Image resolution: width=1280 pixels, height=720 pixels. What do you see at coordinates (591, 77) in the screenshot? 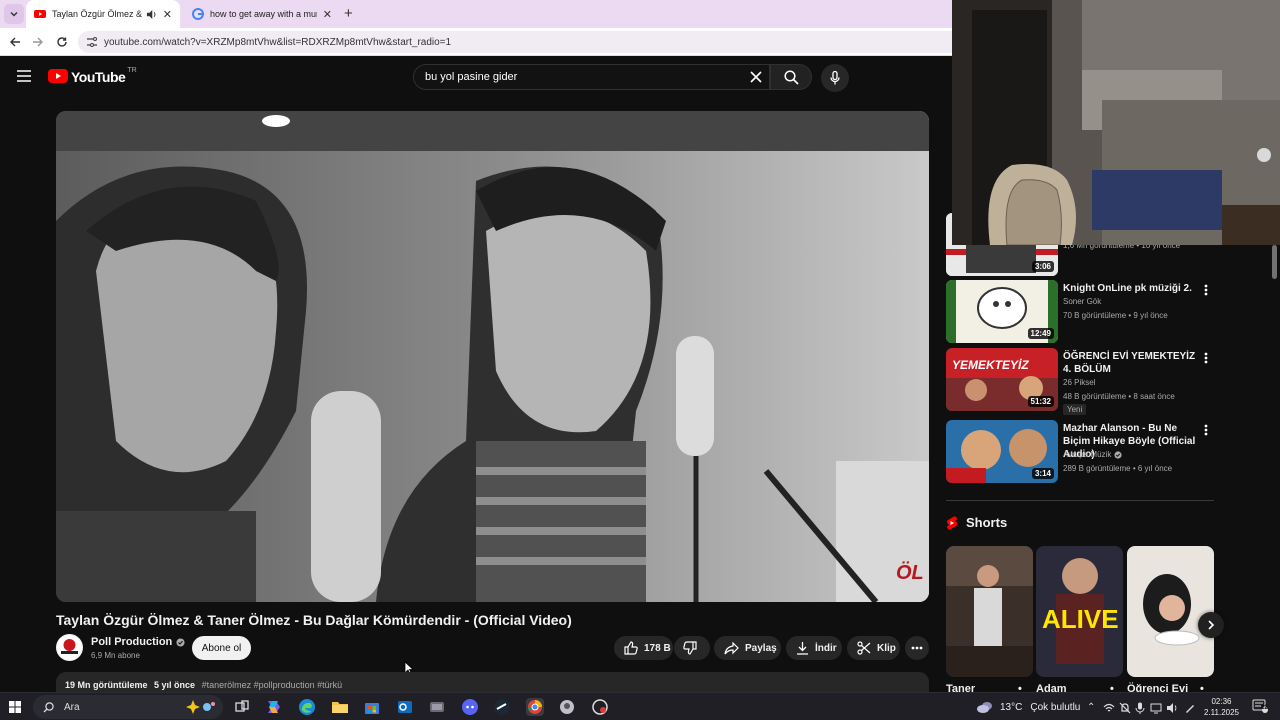
I see `search-input: bu yol pasine gider` at bounding box center [591, 77].